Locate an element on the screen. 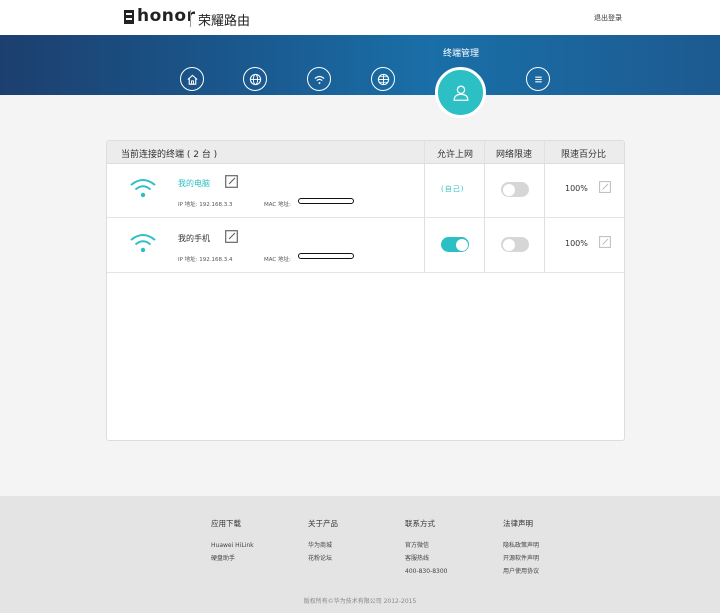  globe-settings-icon is located at coordinates (383, 79).